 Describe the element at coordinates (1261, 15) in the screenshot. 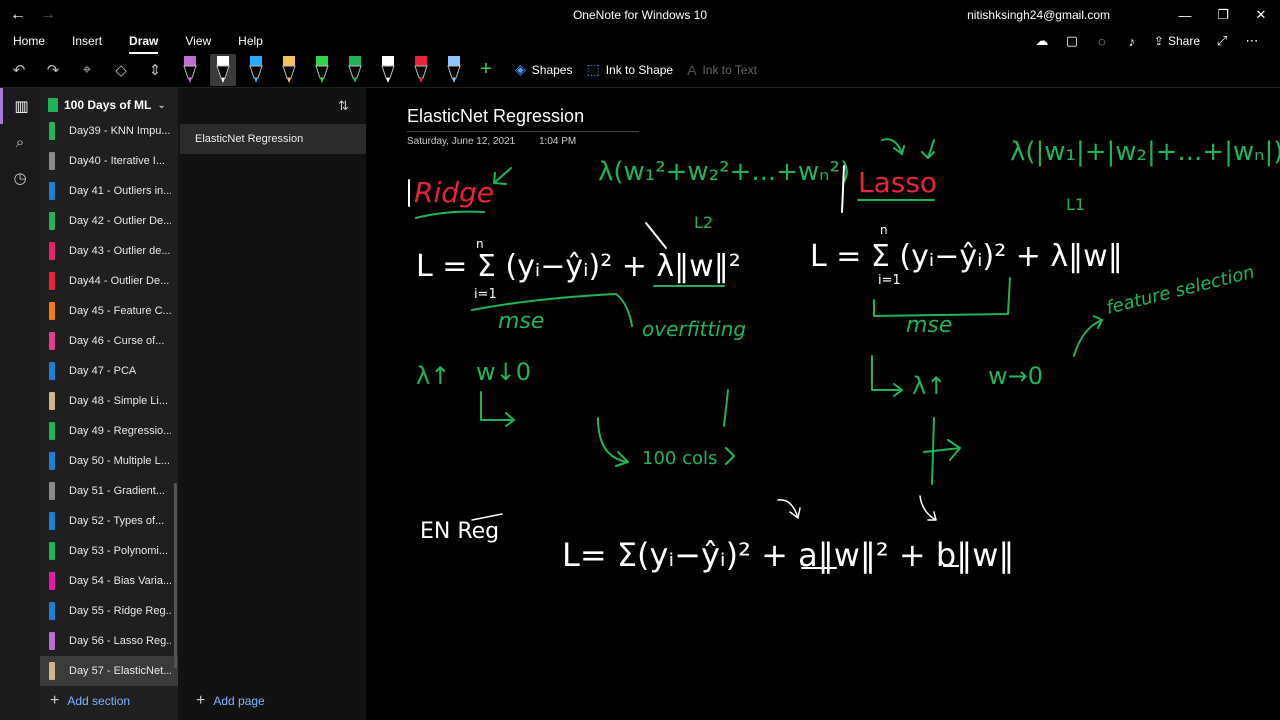

I see `close-icon: ✕` at that location.